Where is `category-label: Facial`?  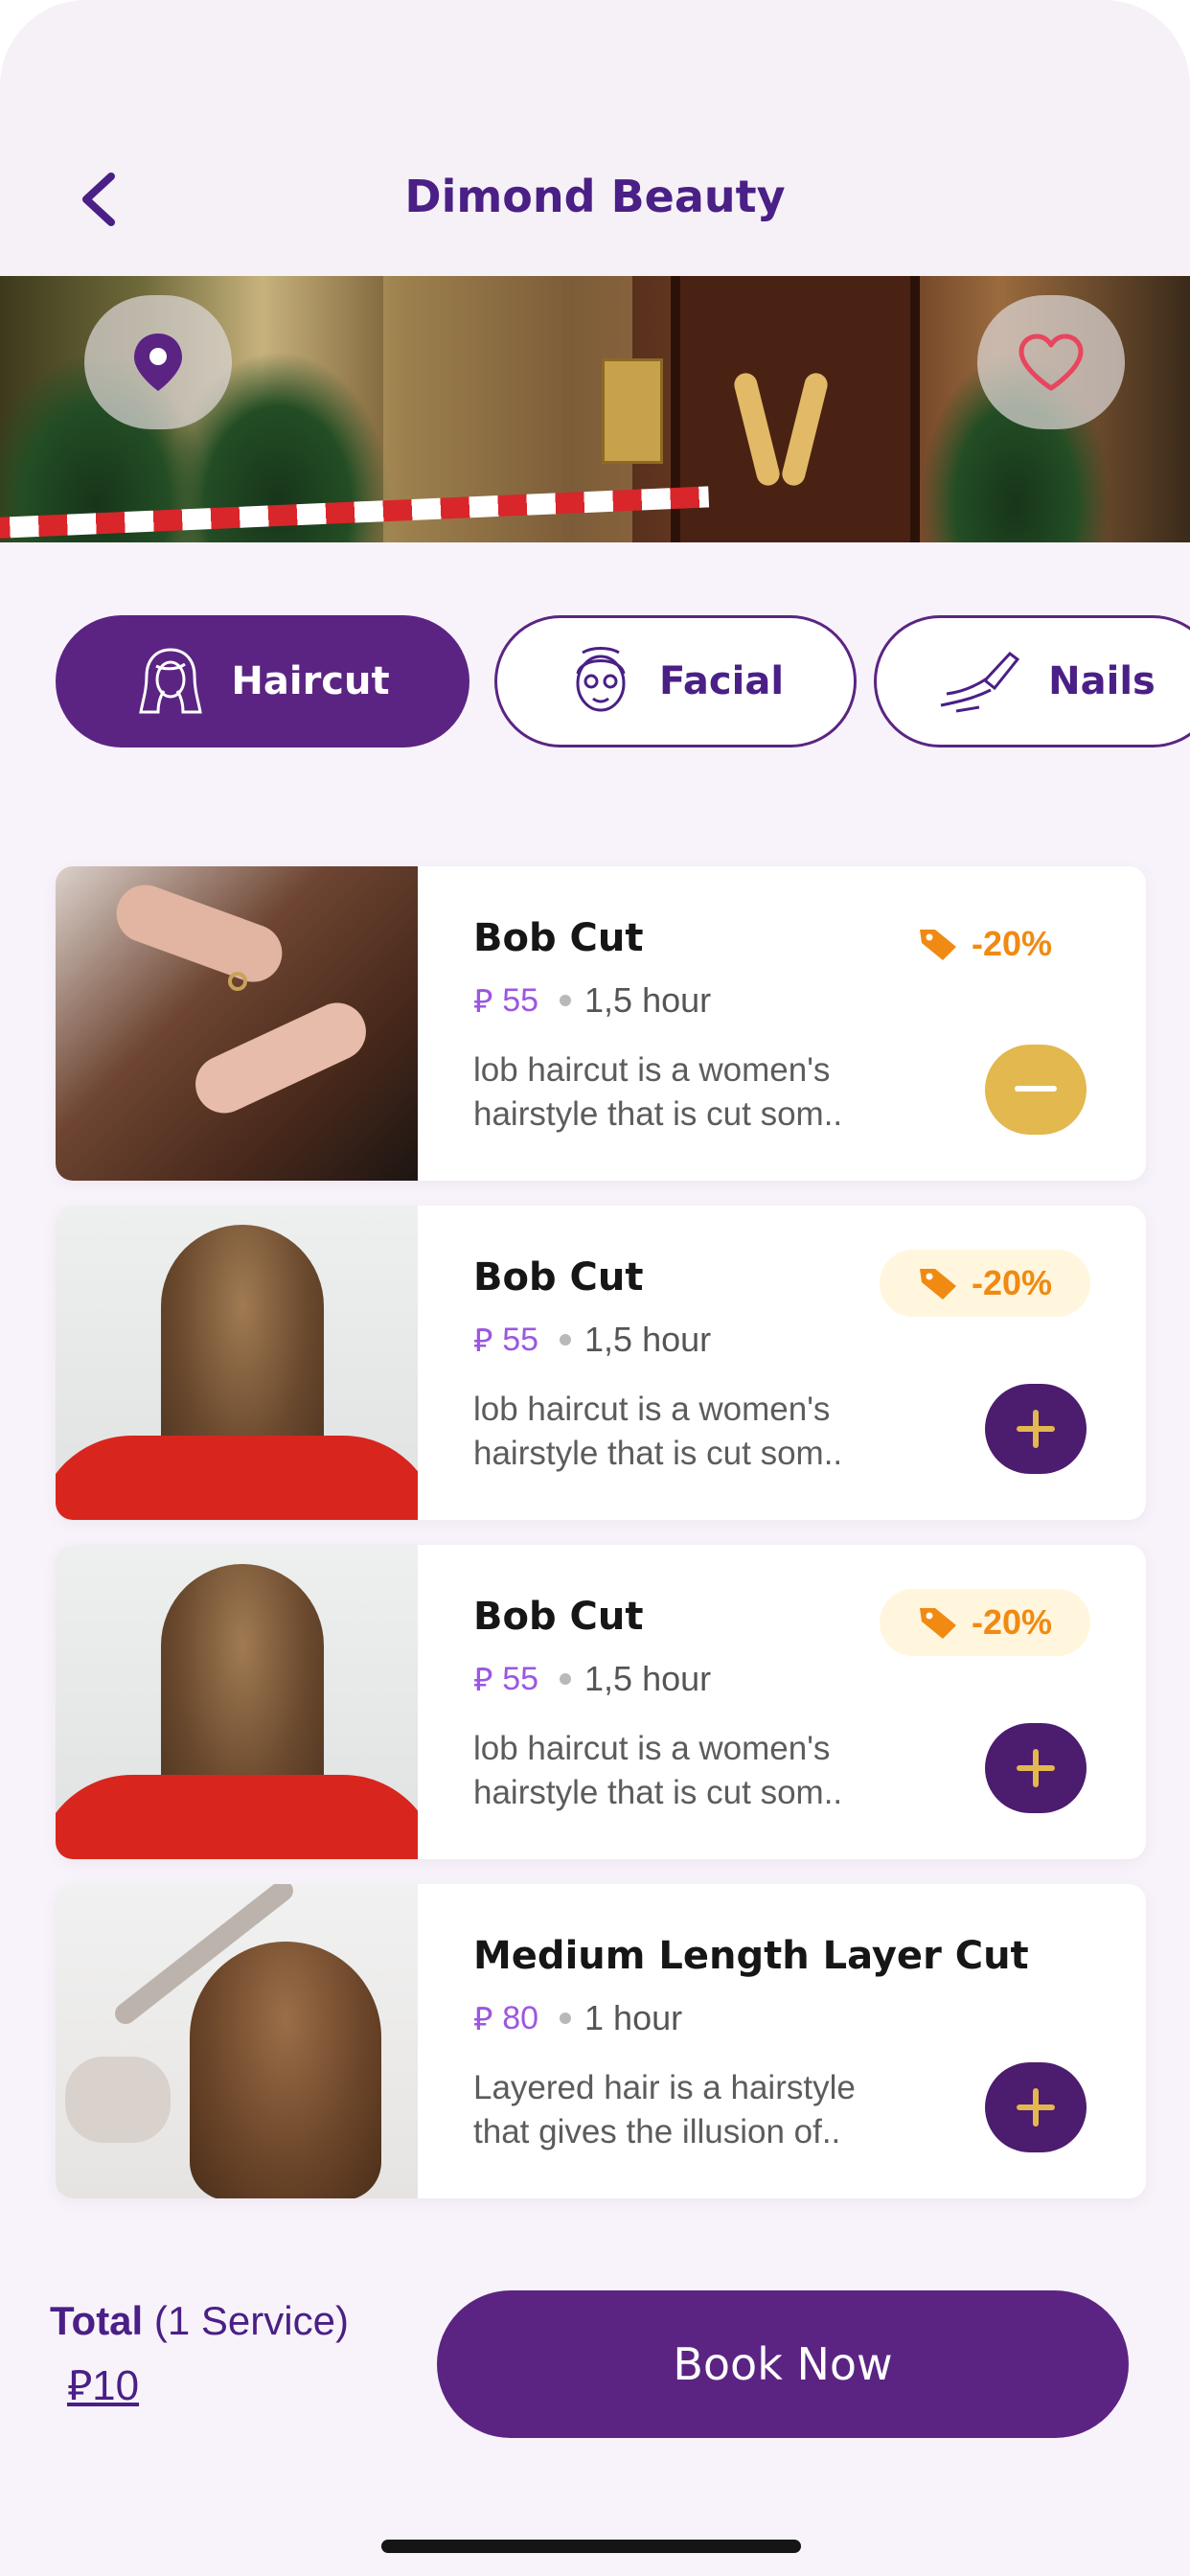
category-label: Facial is located at coordinates (722, 681).